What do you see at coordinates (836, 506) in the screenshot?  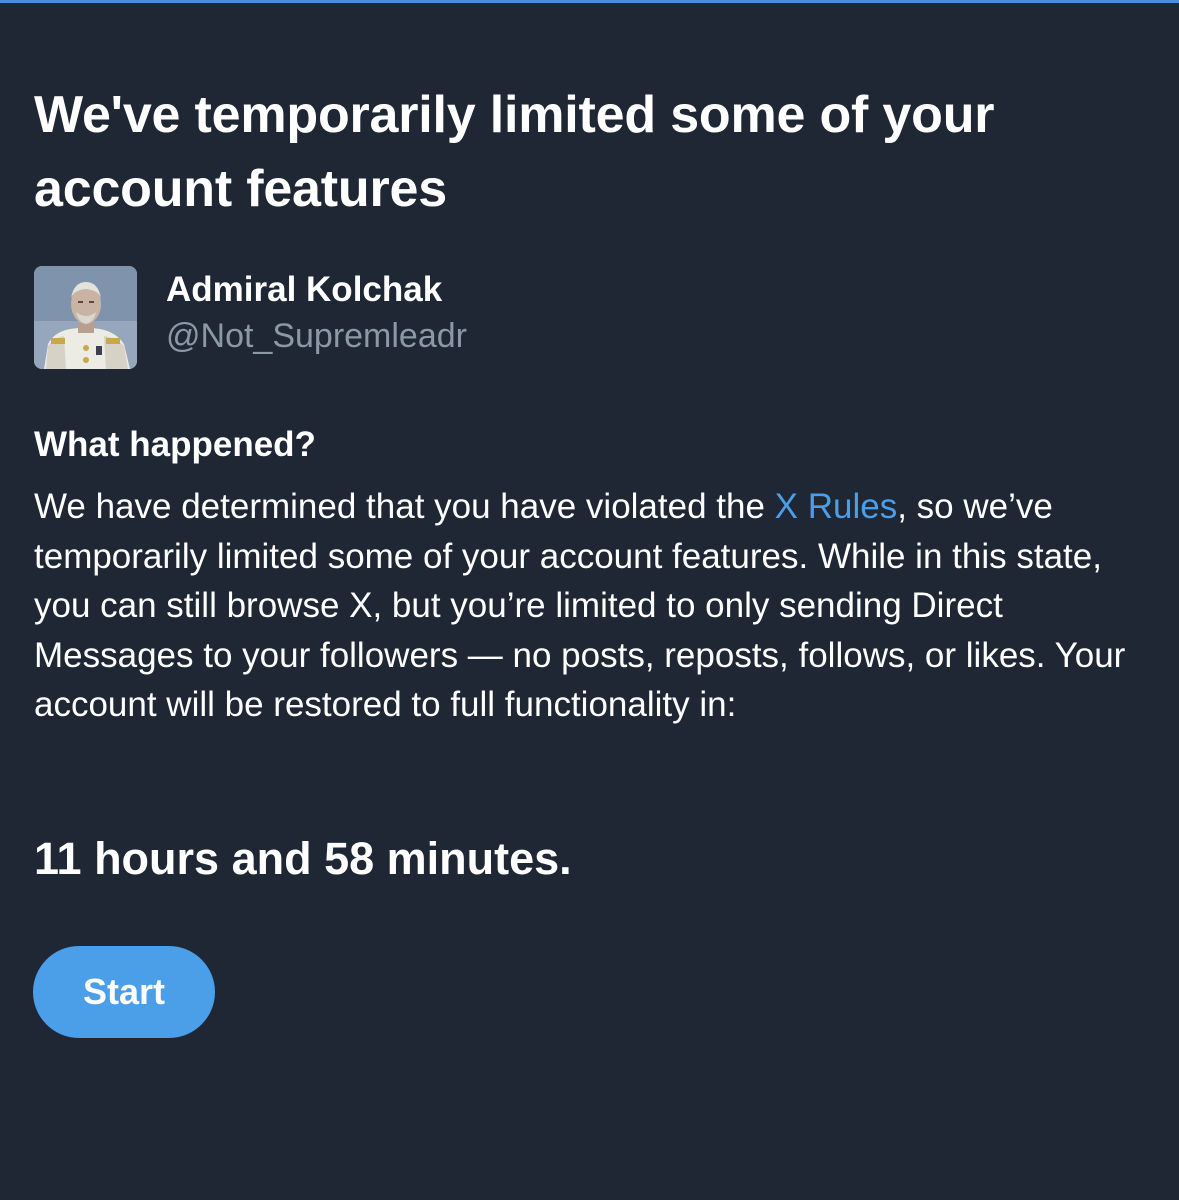 I see `x-rules-link: X Rules` at bounding box center [836, 506].